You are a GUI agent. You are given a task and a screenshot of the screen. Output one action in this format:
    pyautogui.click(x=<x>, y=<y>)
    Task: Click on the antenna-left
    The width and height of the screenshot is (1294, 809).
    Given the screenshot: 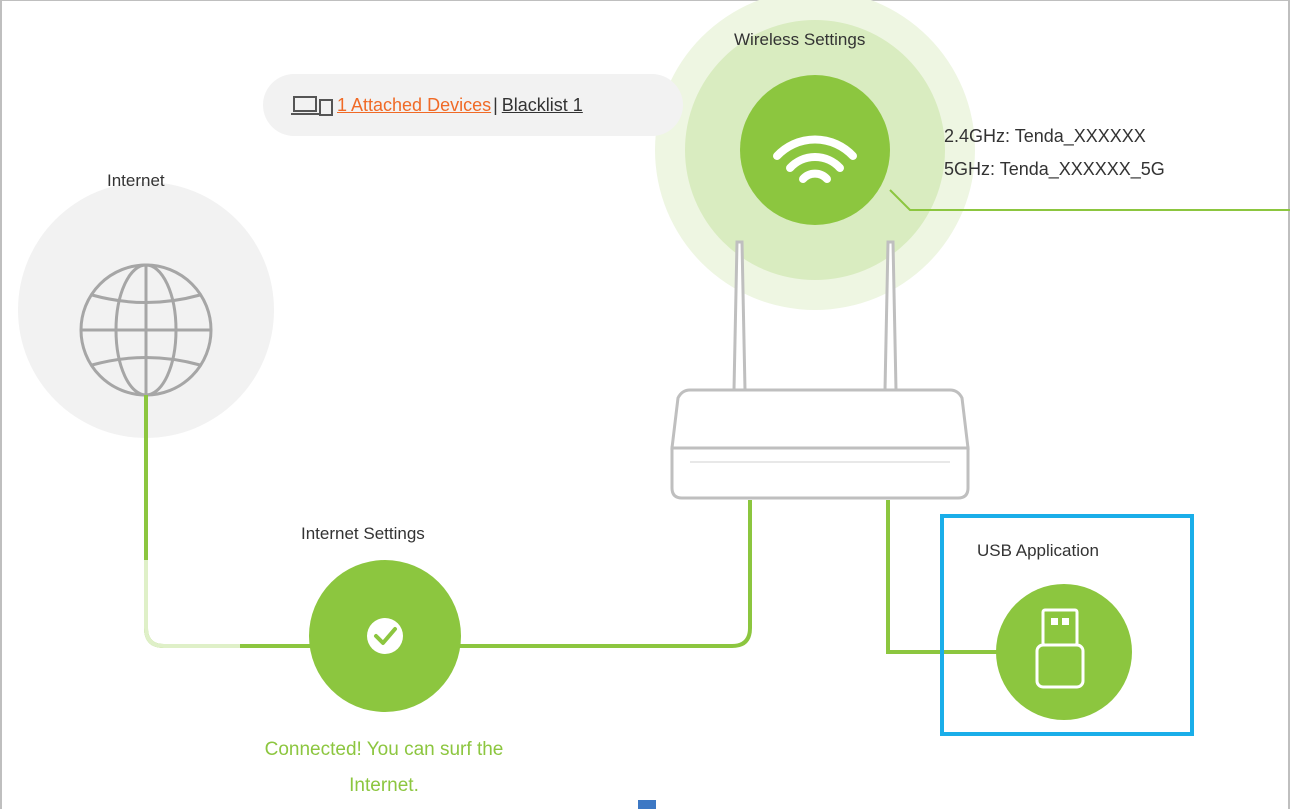 What is the action you would take?
    pyautogui.click(x=739, y=316)
    